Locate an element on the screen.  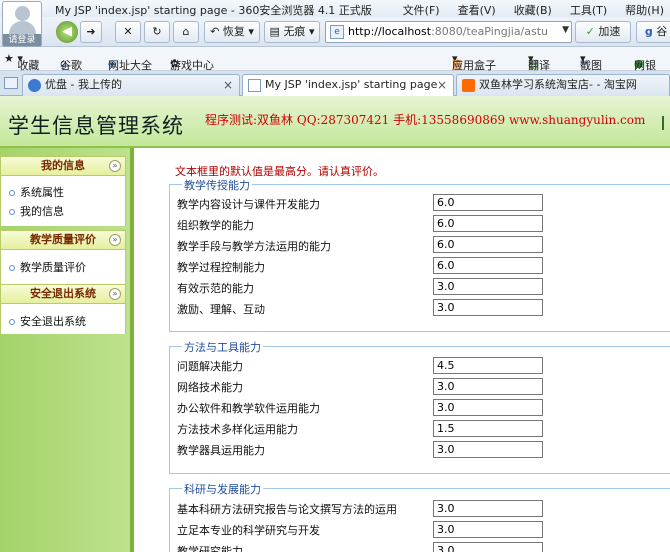
incognito-icon: ▤ is located at coordinates (274, 31).